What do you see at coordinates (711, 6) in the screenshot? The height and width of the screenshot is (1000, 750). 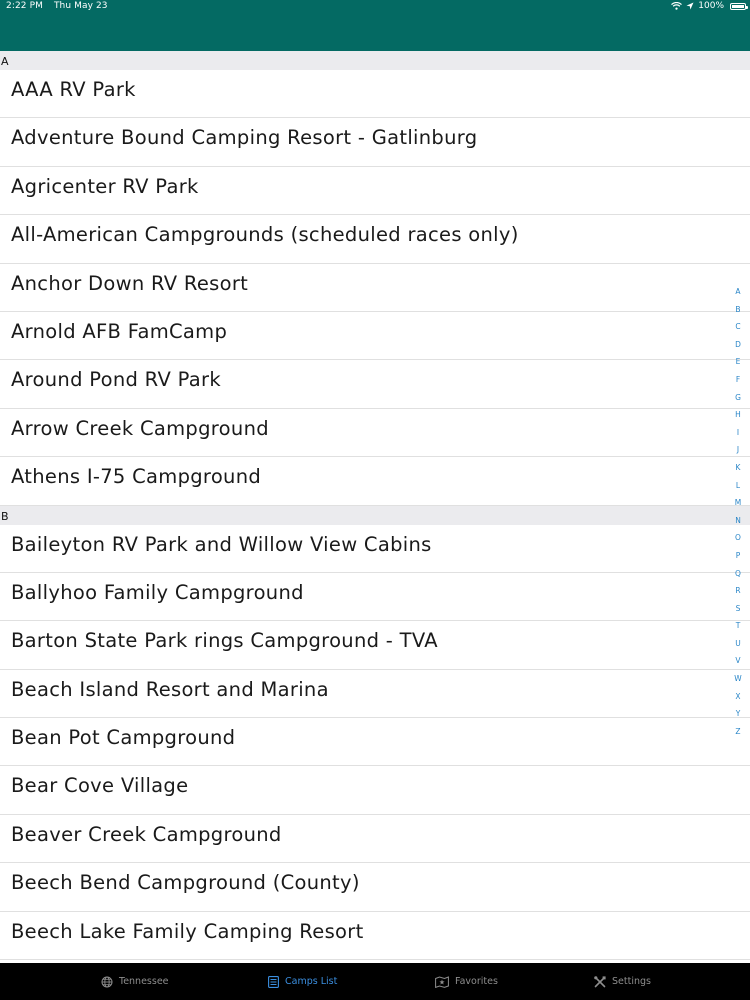 I see `battery-percent: 100%` at bounding box center [711, 6].